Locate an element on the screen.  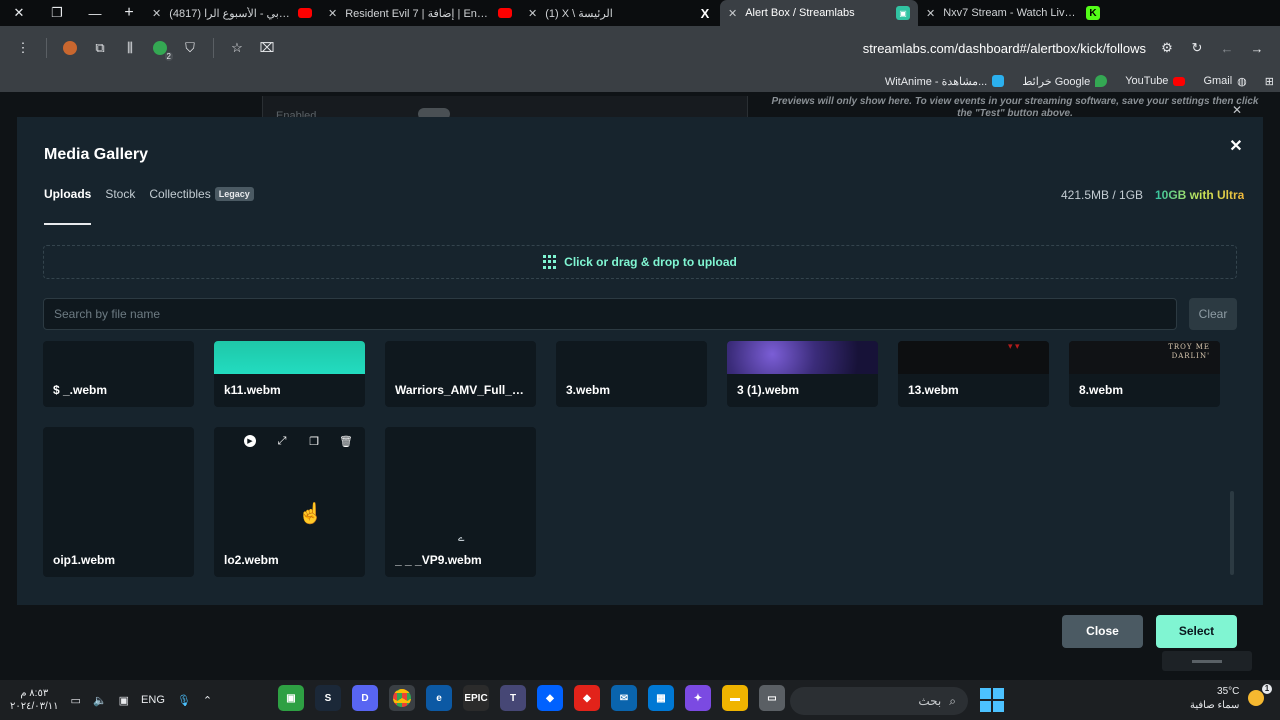
copy-icon: ❐ is located at coordinates (314, 441).